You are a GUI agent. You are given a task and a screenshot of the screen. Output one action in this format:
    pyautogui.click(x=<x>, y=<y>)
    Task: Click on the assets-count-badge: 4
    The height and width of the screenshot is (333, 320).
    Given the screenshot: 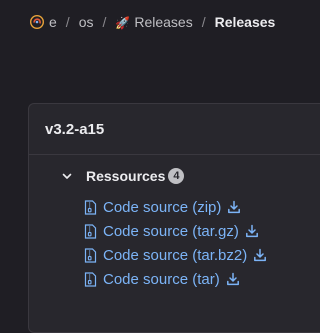 What is the action you would take?
    pyautogui.click(x=176, y=176)
    